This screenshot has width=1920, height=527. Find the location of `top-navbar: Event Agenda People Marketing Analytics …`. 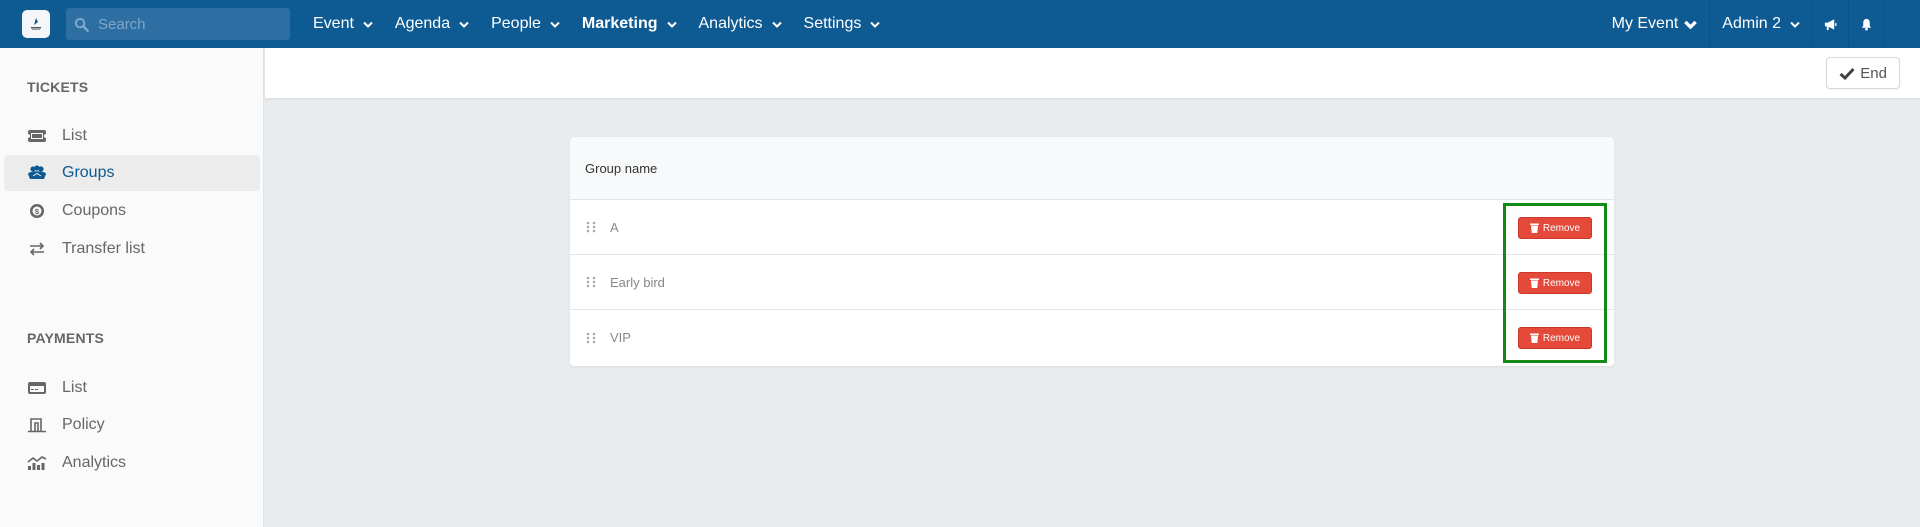

top-navbar: Event Agenda People Marketing Analytics … is located at coordinates (960, 24).